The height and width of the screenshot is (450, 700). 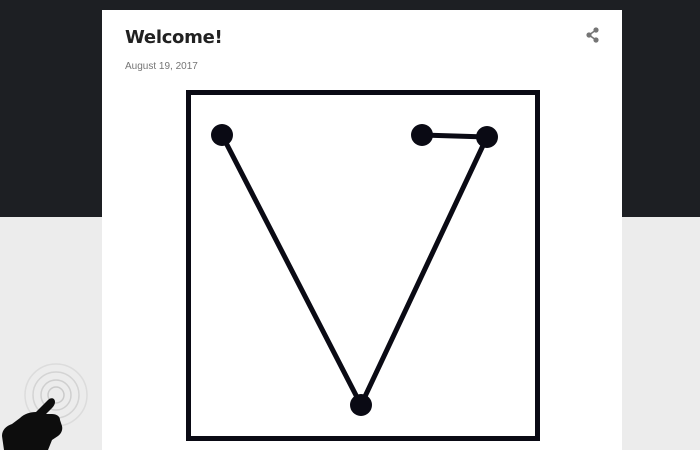 I want to click on share-button, so click(x=593, y=35).